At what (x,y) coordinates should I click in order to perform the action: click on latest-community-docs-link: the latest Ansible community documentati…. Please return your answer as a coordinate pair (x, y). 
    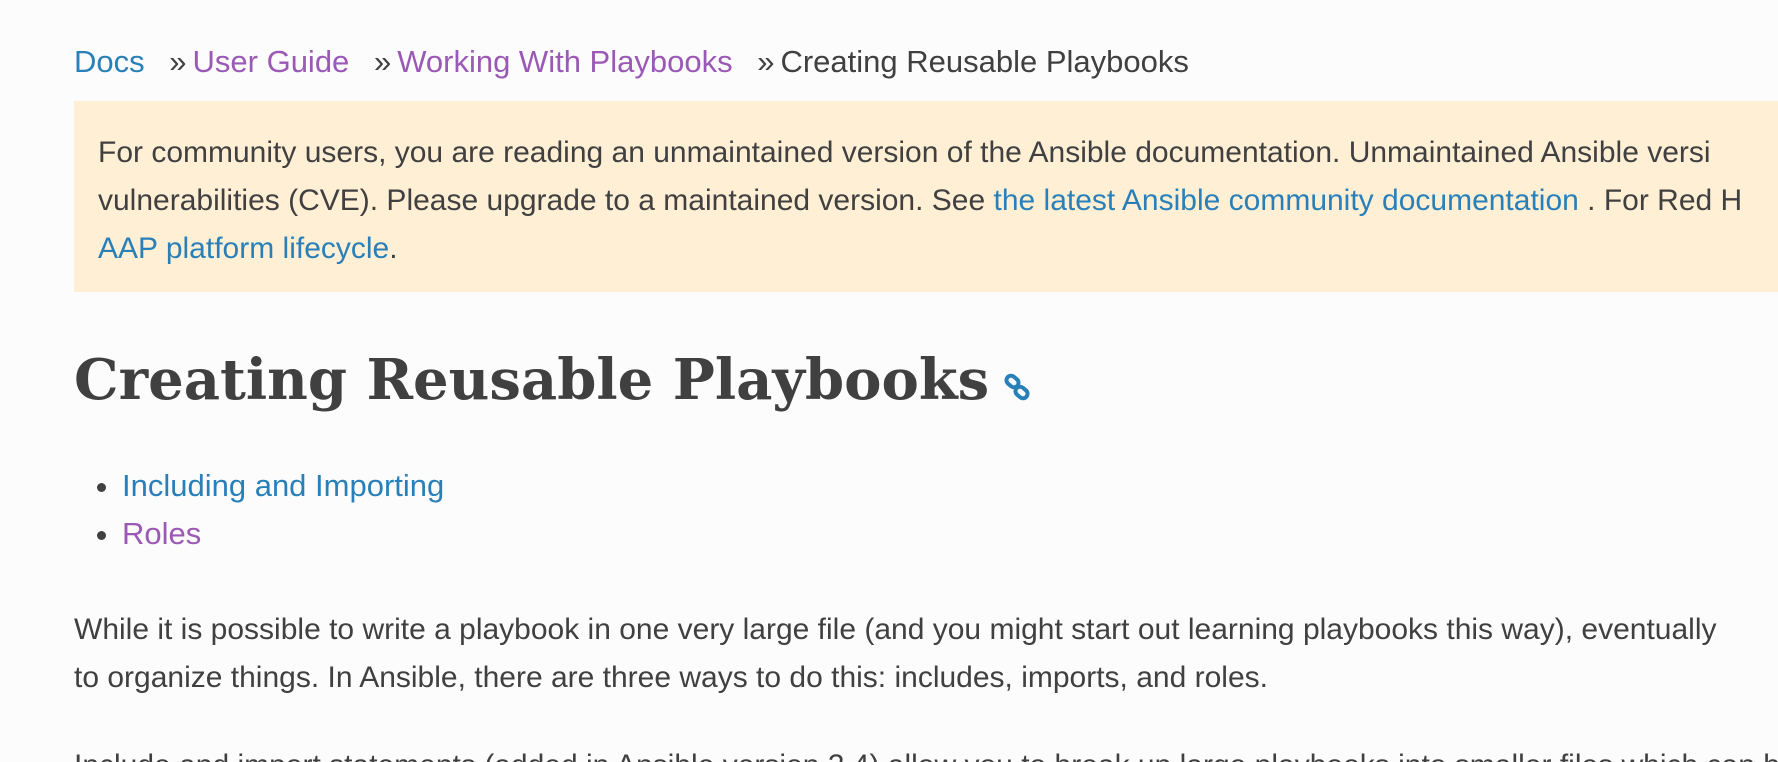
    Looking at the image, I should click on (1286, 200).